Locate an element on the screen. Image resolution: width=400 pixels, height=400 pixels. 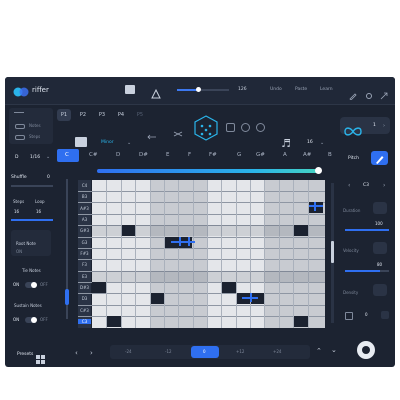
page-p4-button: P4 is located at coordinates (121, 115).